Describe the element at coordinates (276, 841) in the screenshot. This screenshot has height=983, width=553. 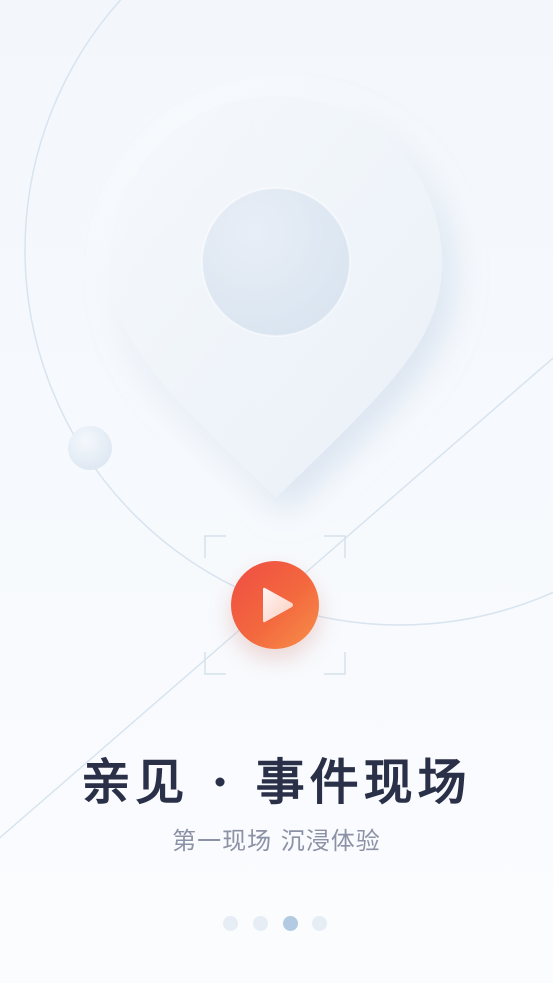
I see `page-subtitle: 第一现场 沉浸体验` at that location.